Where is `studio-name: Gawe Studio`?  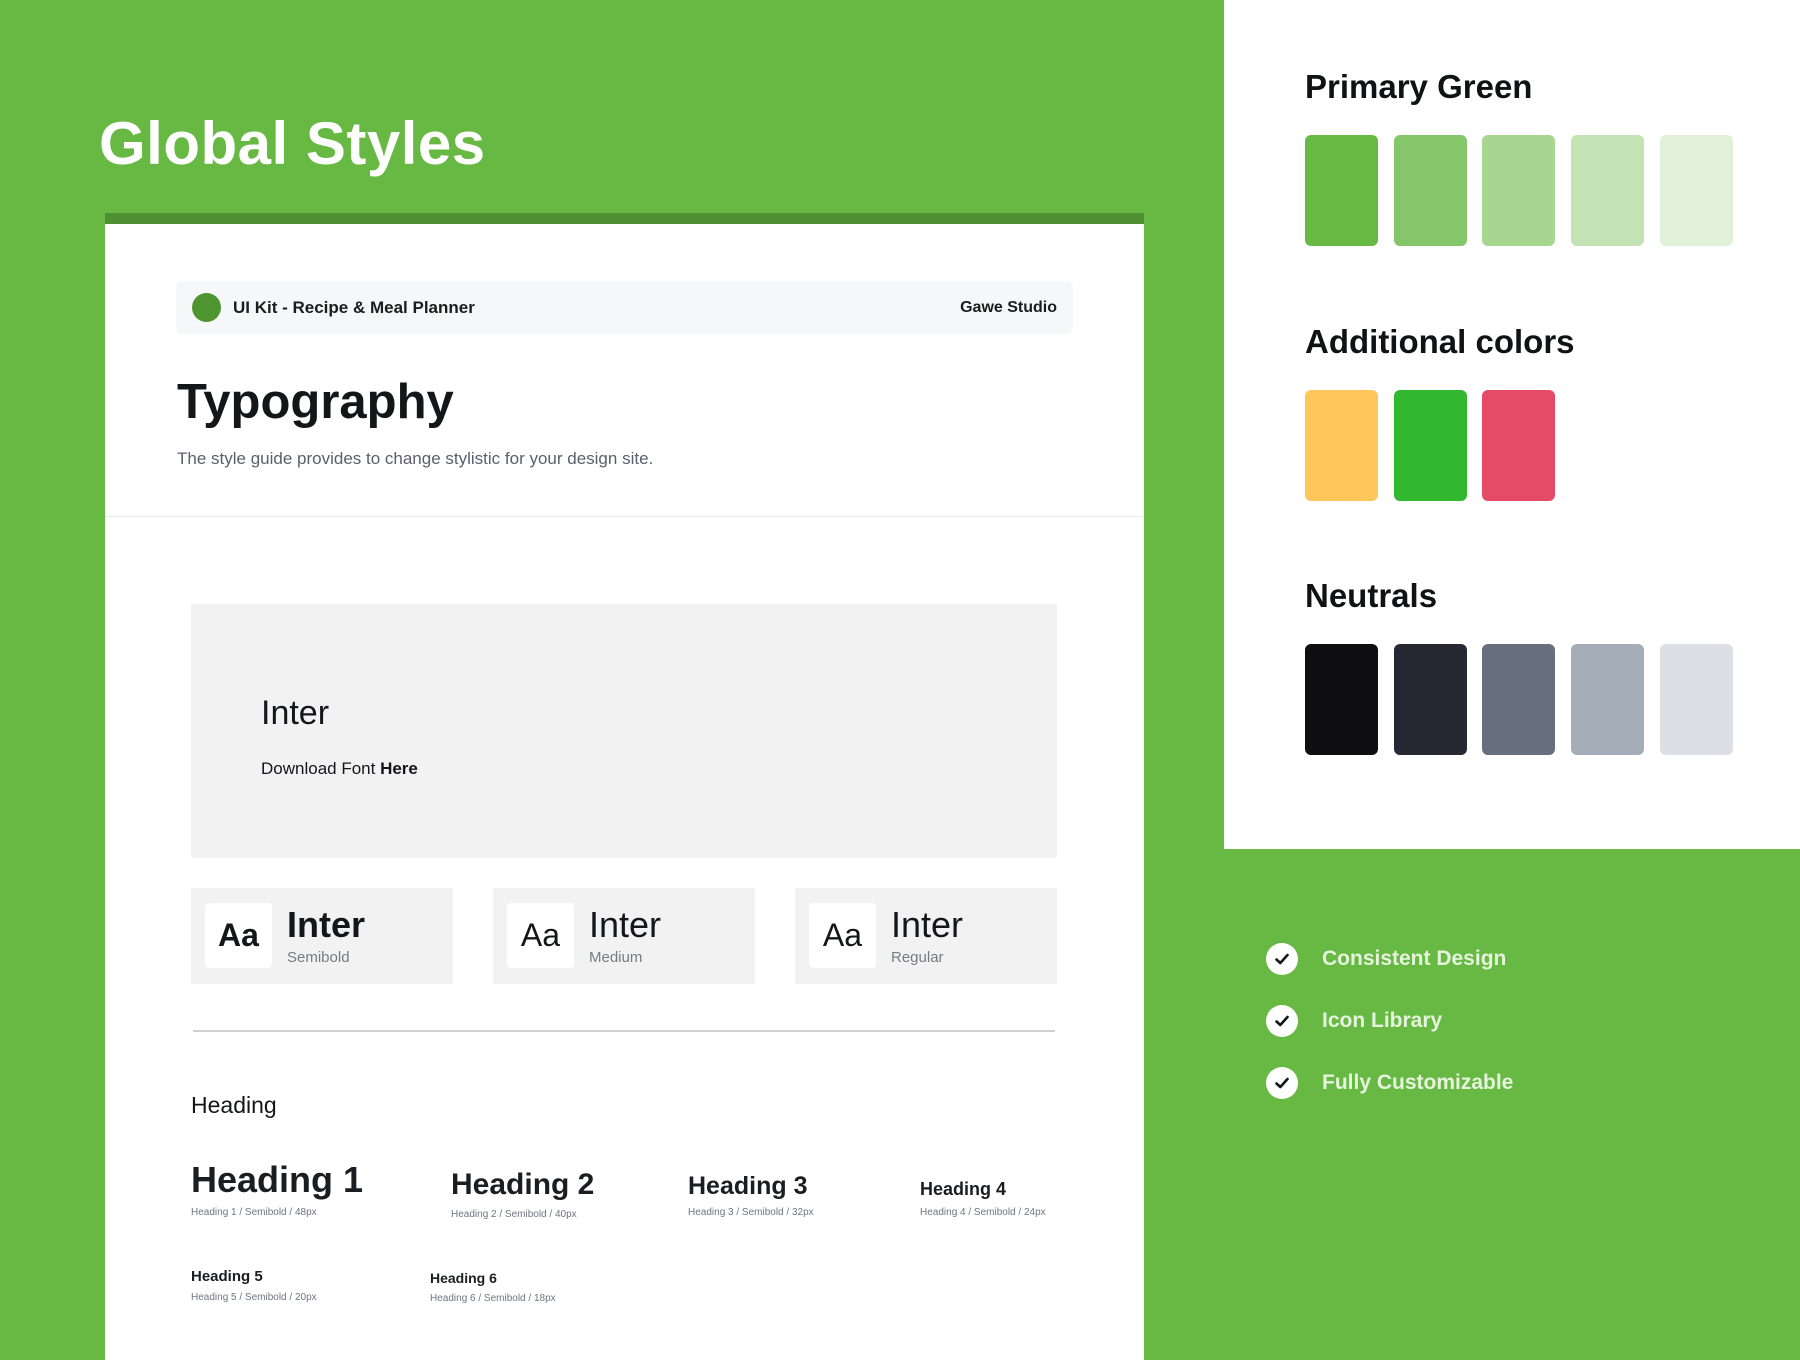
studio-name: Gawe Studio is located at coordinates (1008, 307).